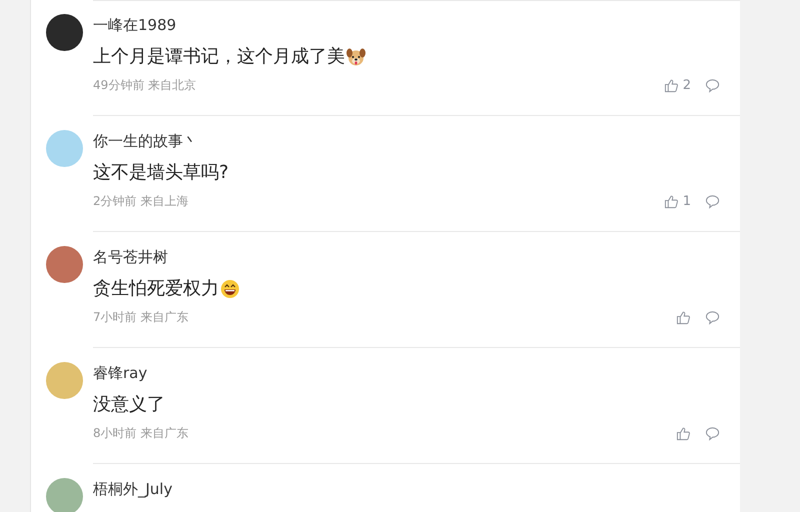  What do you see at coordinates (144, 85) in the screenshot?
I see `comment-meta: 49分钟前 来自北京` at bounding box center [144, 85].